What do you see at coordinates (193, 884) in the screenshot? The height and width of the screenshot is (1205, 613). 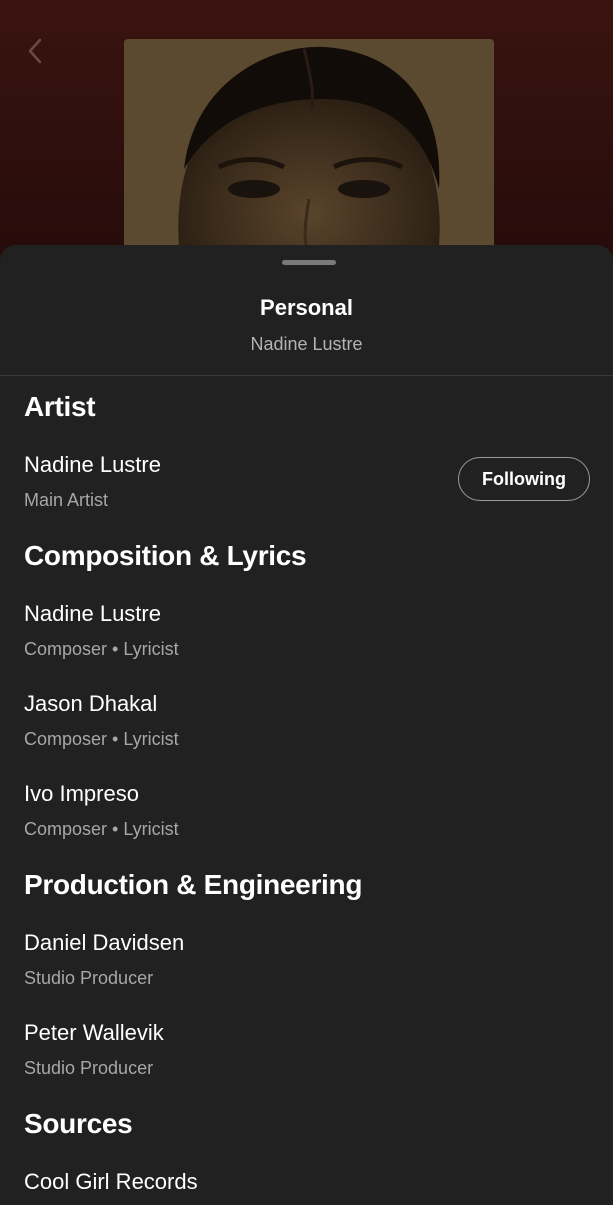 I see `section-heading-production: Production & Engineering` at bounding box center [193, 884].